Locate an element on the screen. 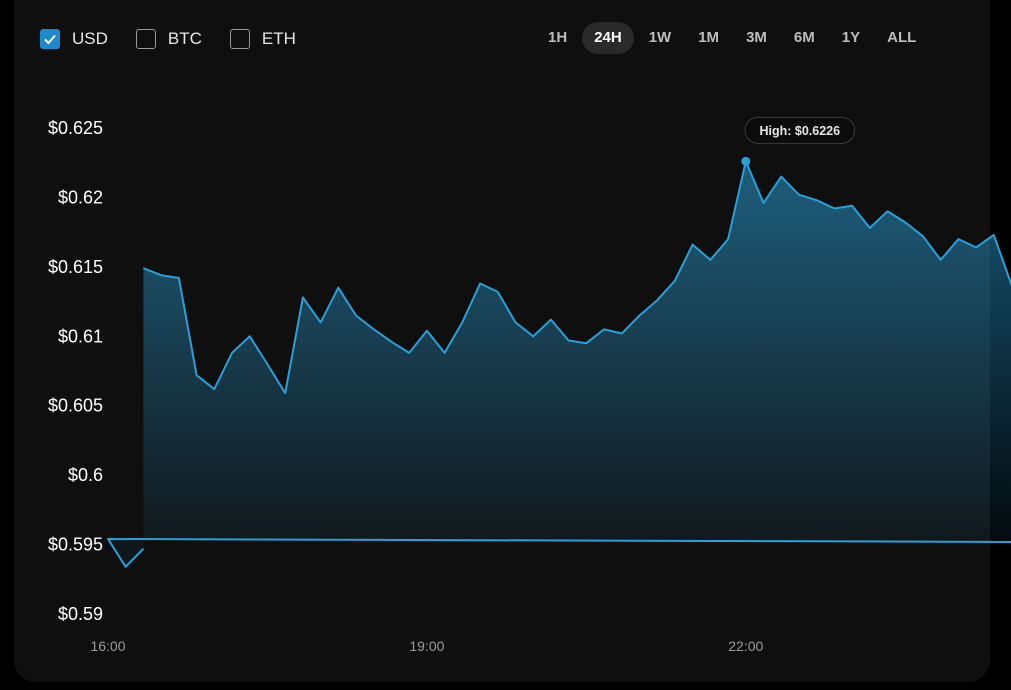  y-tick-label: $0.62 is located at coordinates (80, 197).